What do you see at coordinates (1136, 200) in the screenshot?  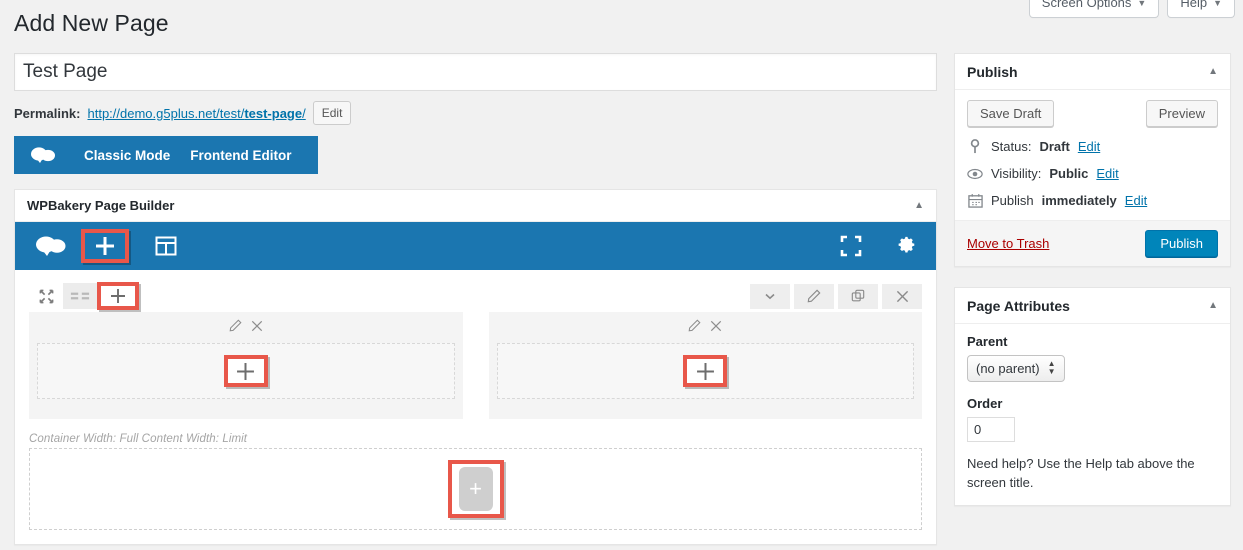 I see `edit-publish-date-link: Edit` at bounding box center [1136, 200].